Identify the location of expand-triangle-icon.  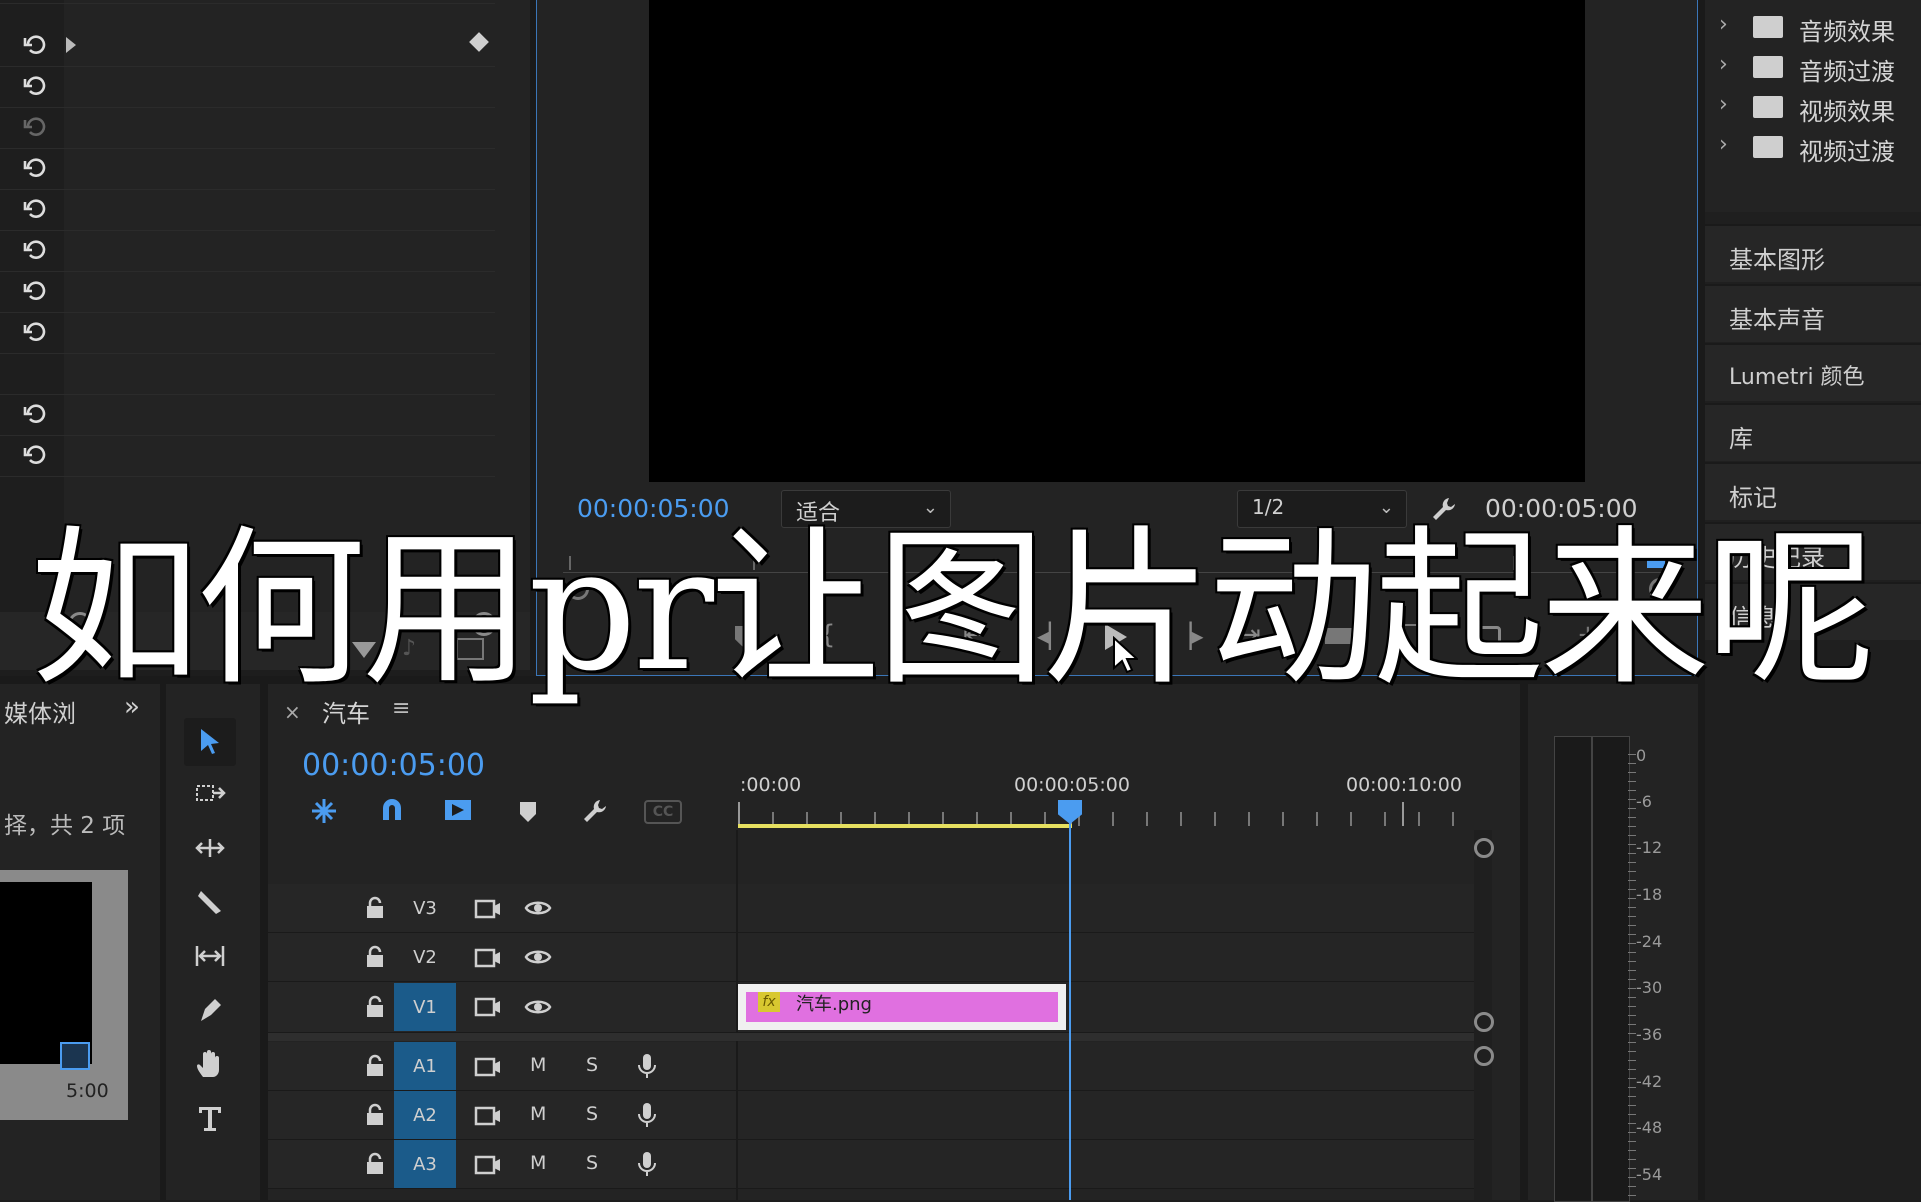
(71, 45).